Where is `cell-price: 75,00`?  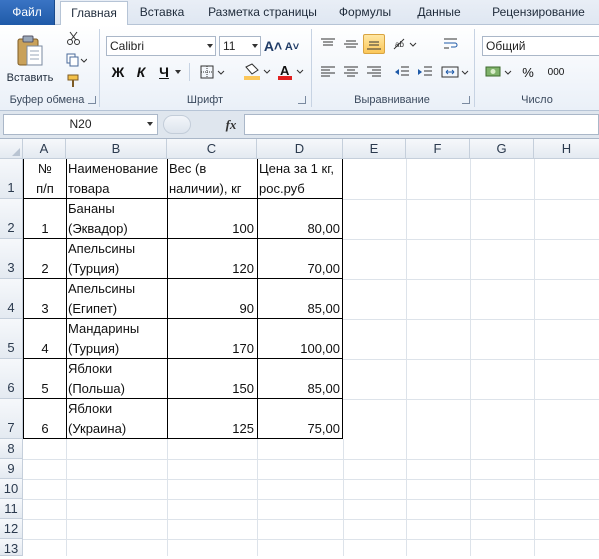
cell-price: 75,00 is located at coordinates (299, 428).